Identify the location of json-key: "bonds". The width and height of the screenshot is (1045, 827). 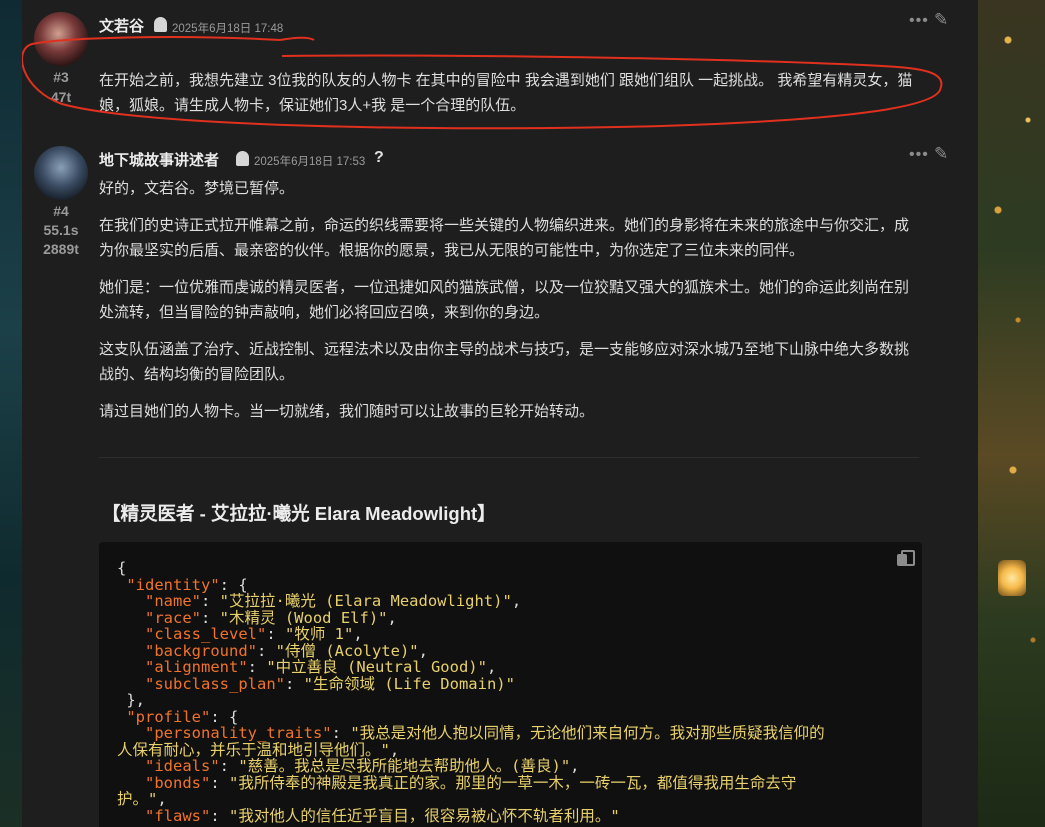
(178, 782).